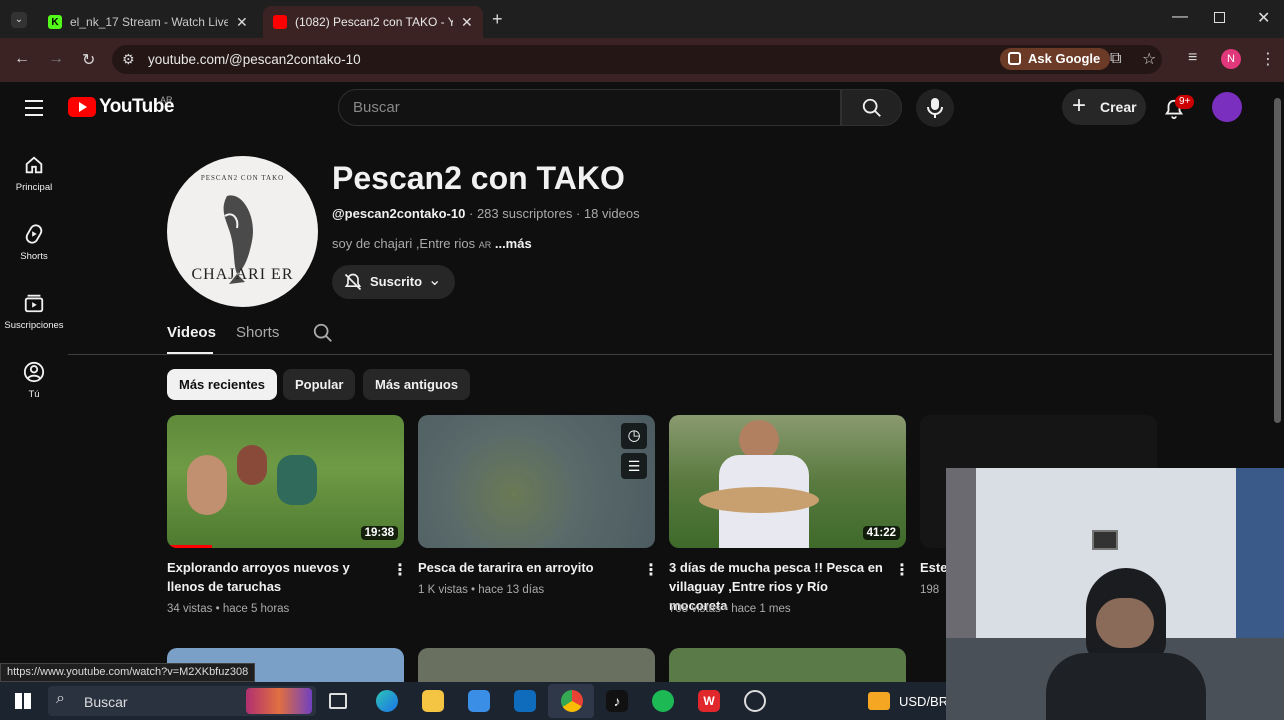 Image resolution: width=1284 pixels, height=720 pixels. Describe the element at coordinates (871, 107) in the screenshot. I see `search-button` at that location.